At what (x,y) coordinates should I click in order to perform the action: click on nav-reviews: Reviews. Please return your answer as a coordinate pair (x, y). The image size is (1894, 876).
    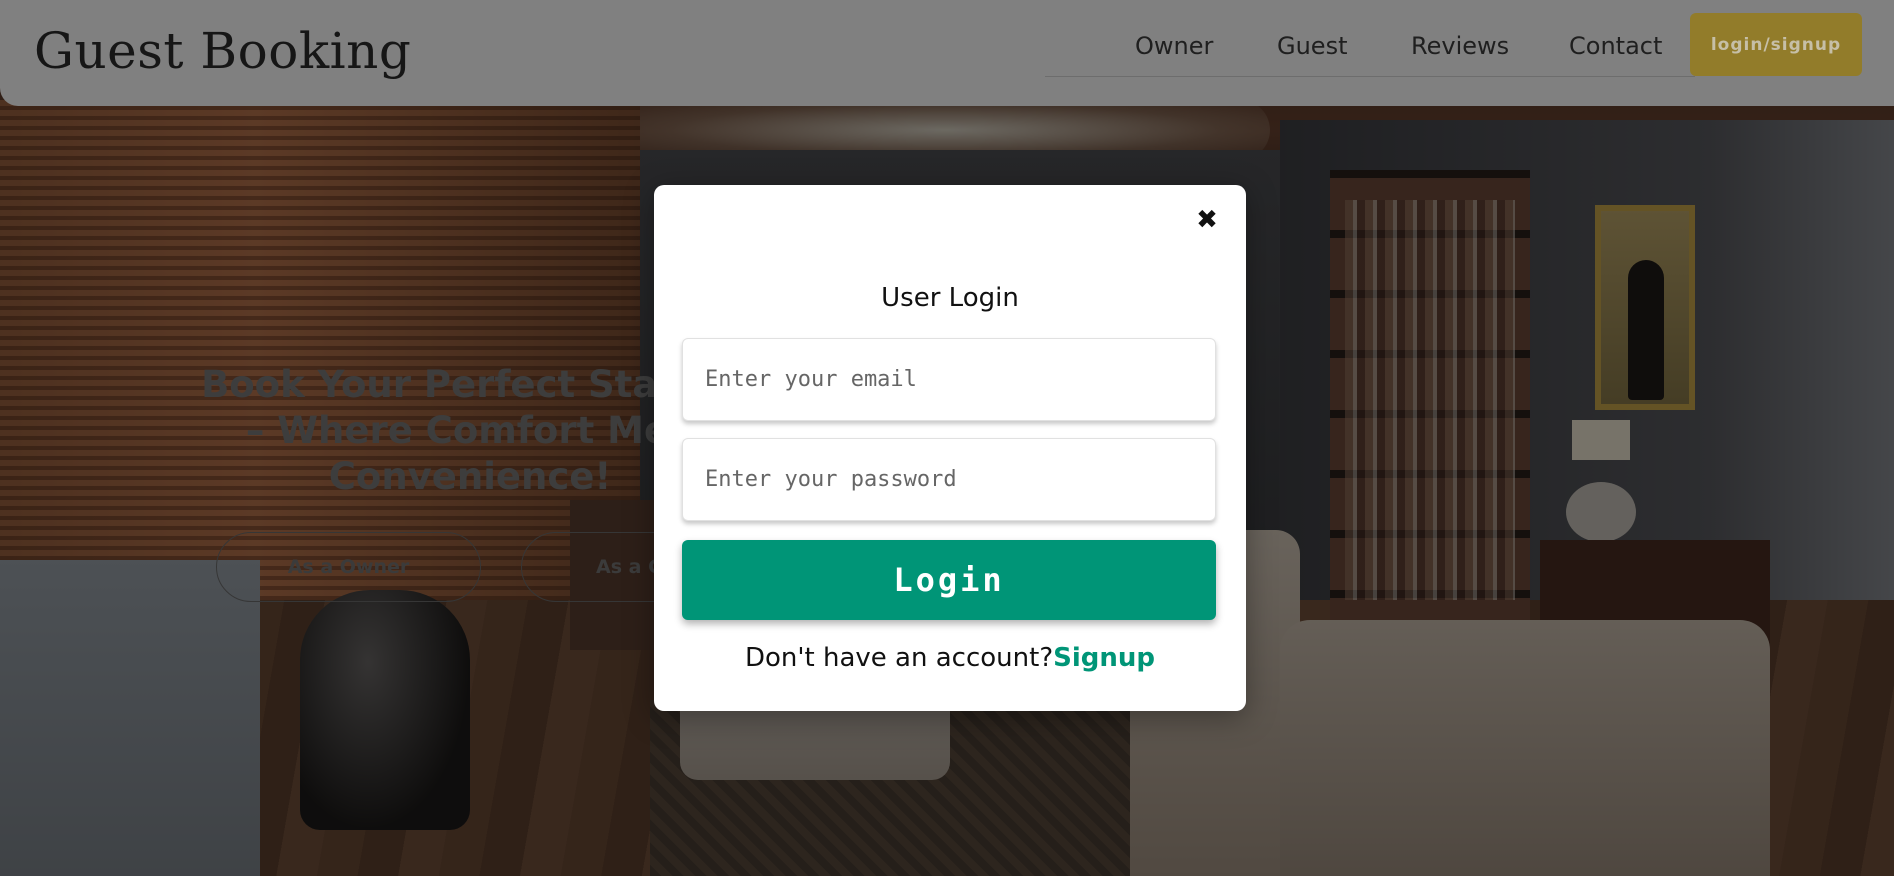
    Looking at the image, I should click on (1460, 46).